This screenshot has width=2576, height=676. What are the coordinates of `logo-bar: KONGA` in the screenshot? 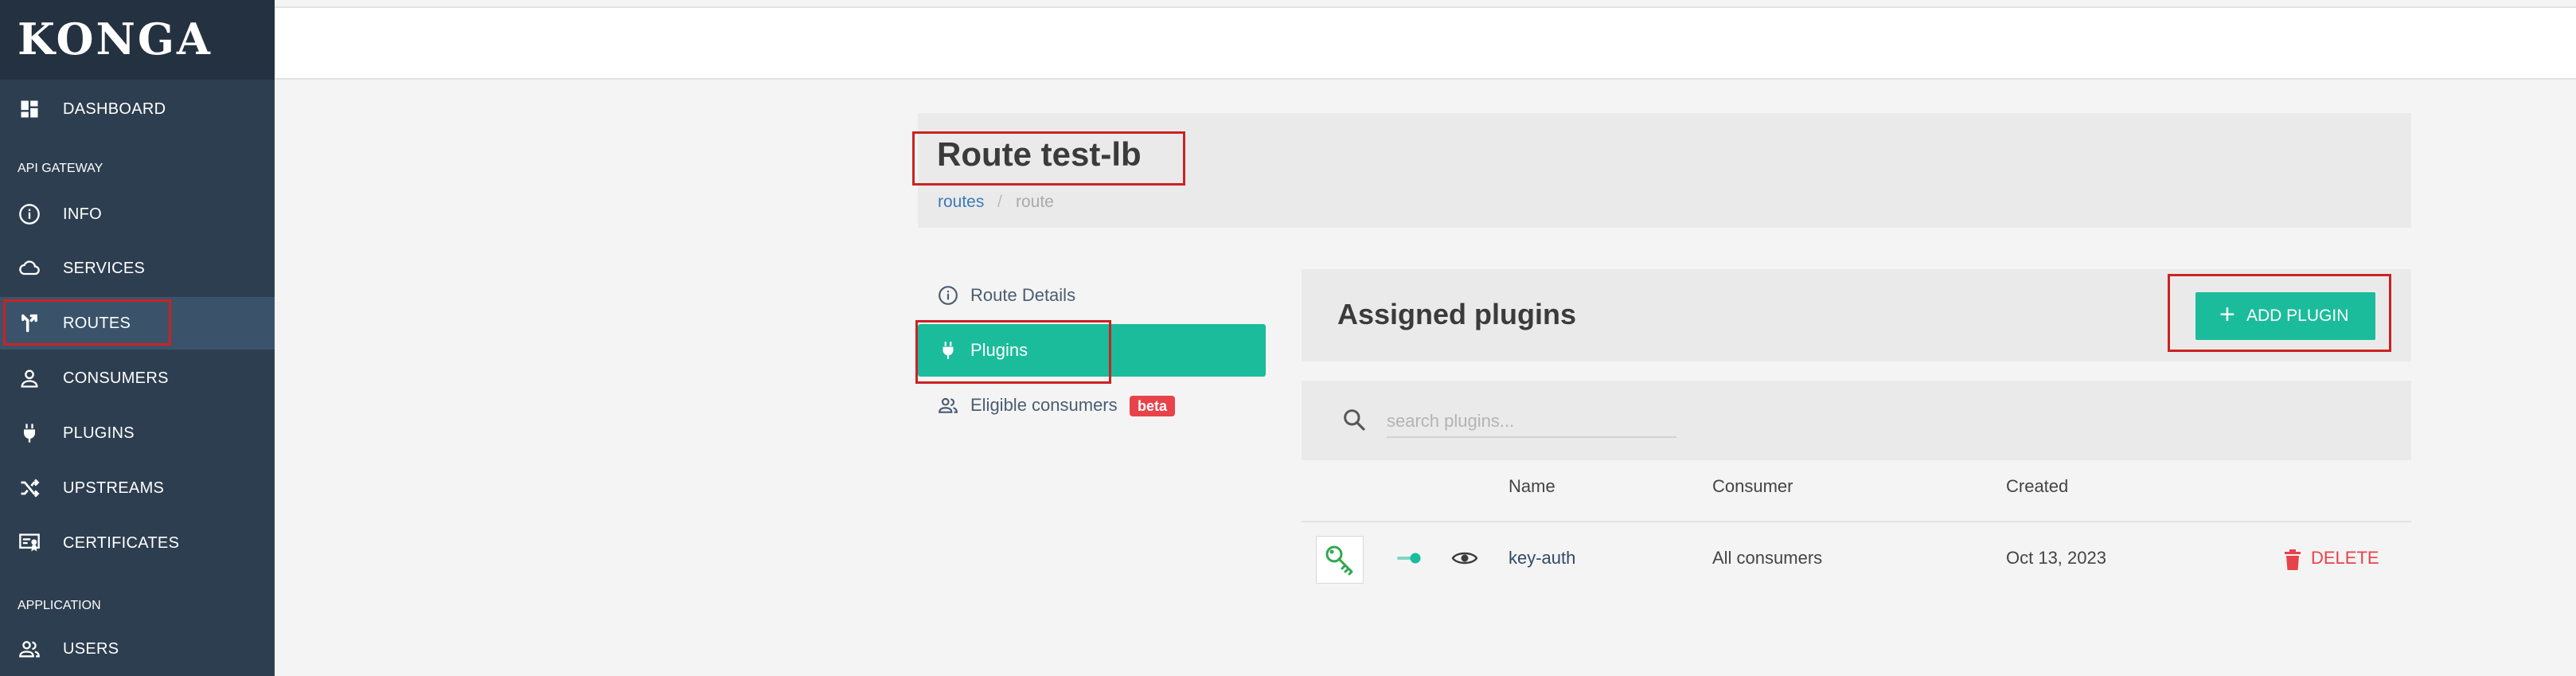 It's located at (137, 40).